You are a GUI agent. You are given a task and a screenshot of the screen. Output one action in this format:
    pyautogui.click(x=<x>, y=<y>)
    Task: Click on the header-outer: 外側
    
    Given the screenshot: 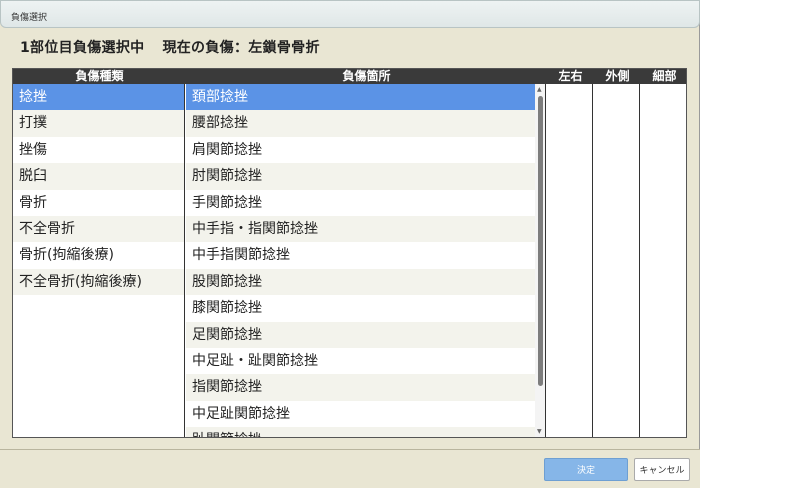 What is the action you would take?
    pyautogui.click(x=617, y=76)
    